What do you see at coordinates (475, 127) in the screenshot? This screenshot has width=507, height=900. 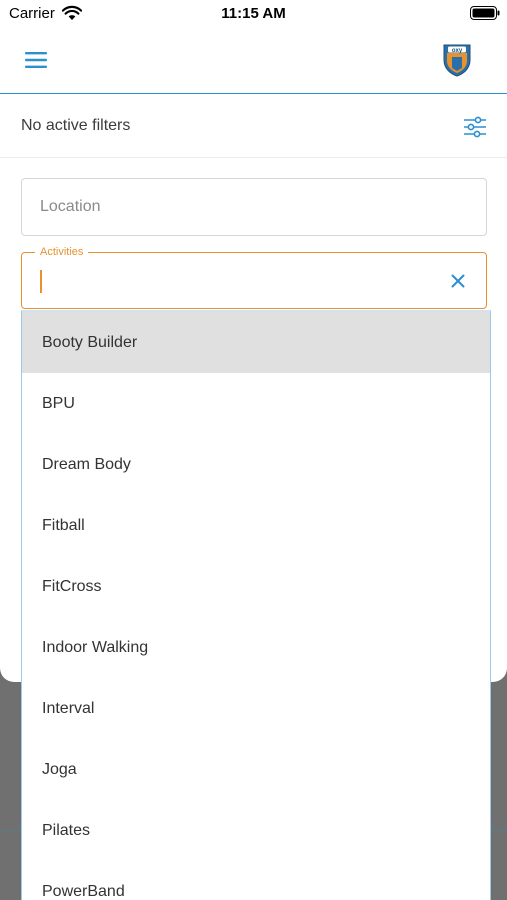 I see `sliders-icon` at bounding box center [475, 127].